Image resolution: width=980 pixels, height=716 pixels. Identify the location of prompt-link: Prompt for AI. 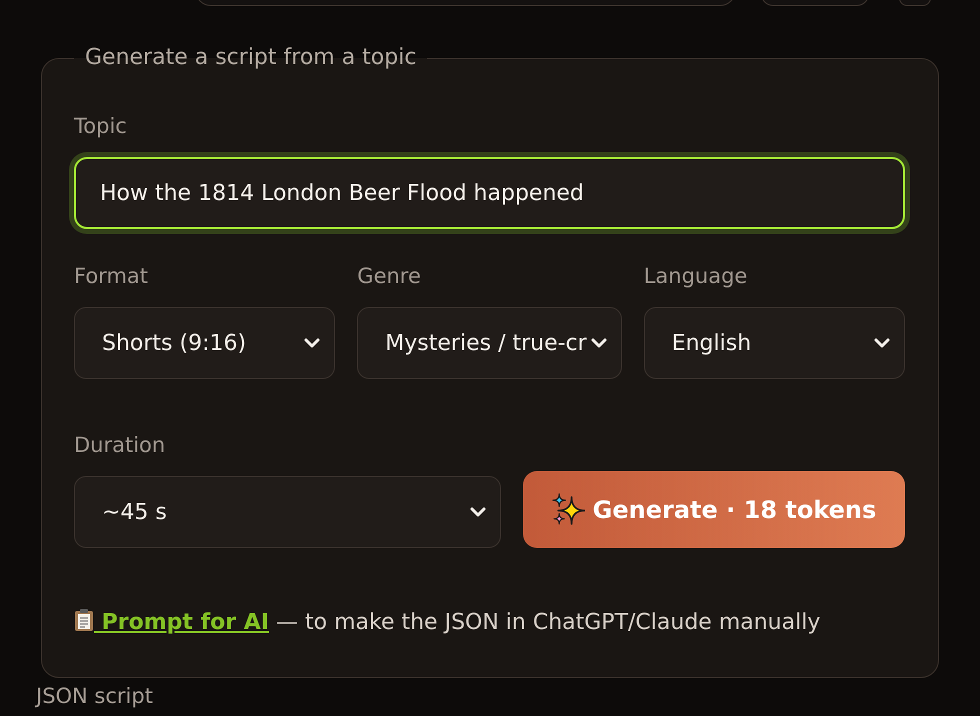
(172, 622).